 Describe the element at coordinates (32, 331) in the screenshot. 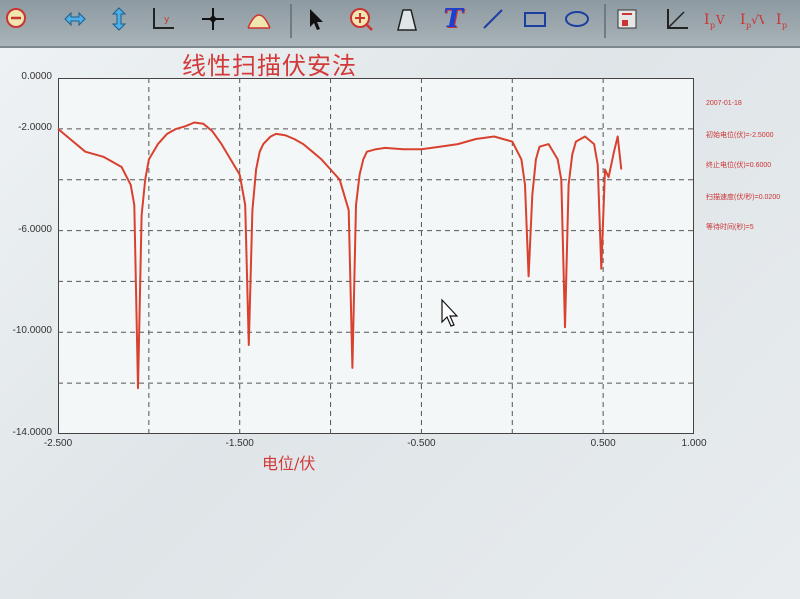

I see `y-tick-label: -10.0000` at that location.